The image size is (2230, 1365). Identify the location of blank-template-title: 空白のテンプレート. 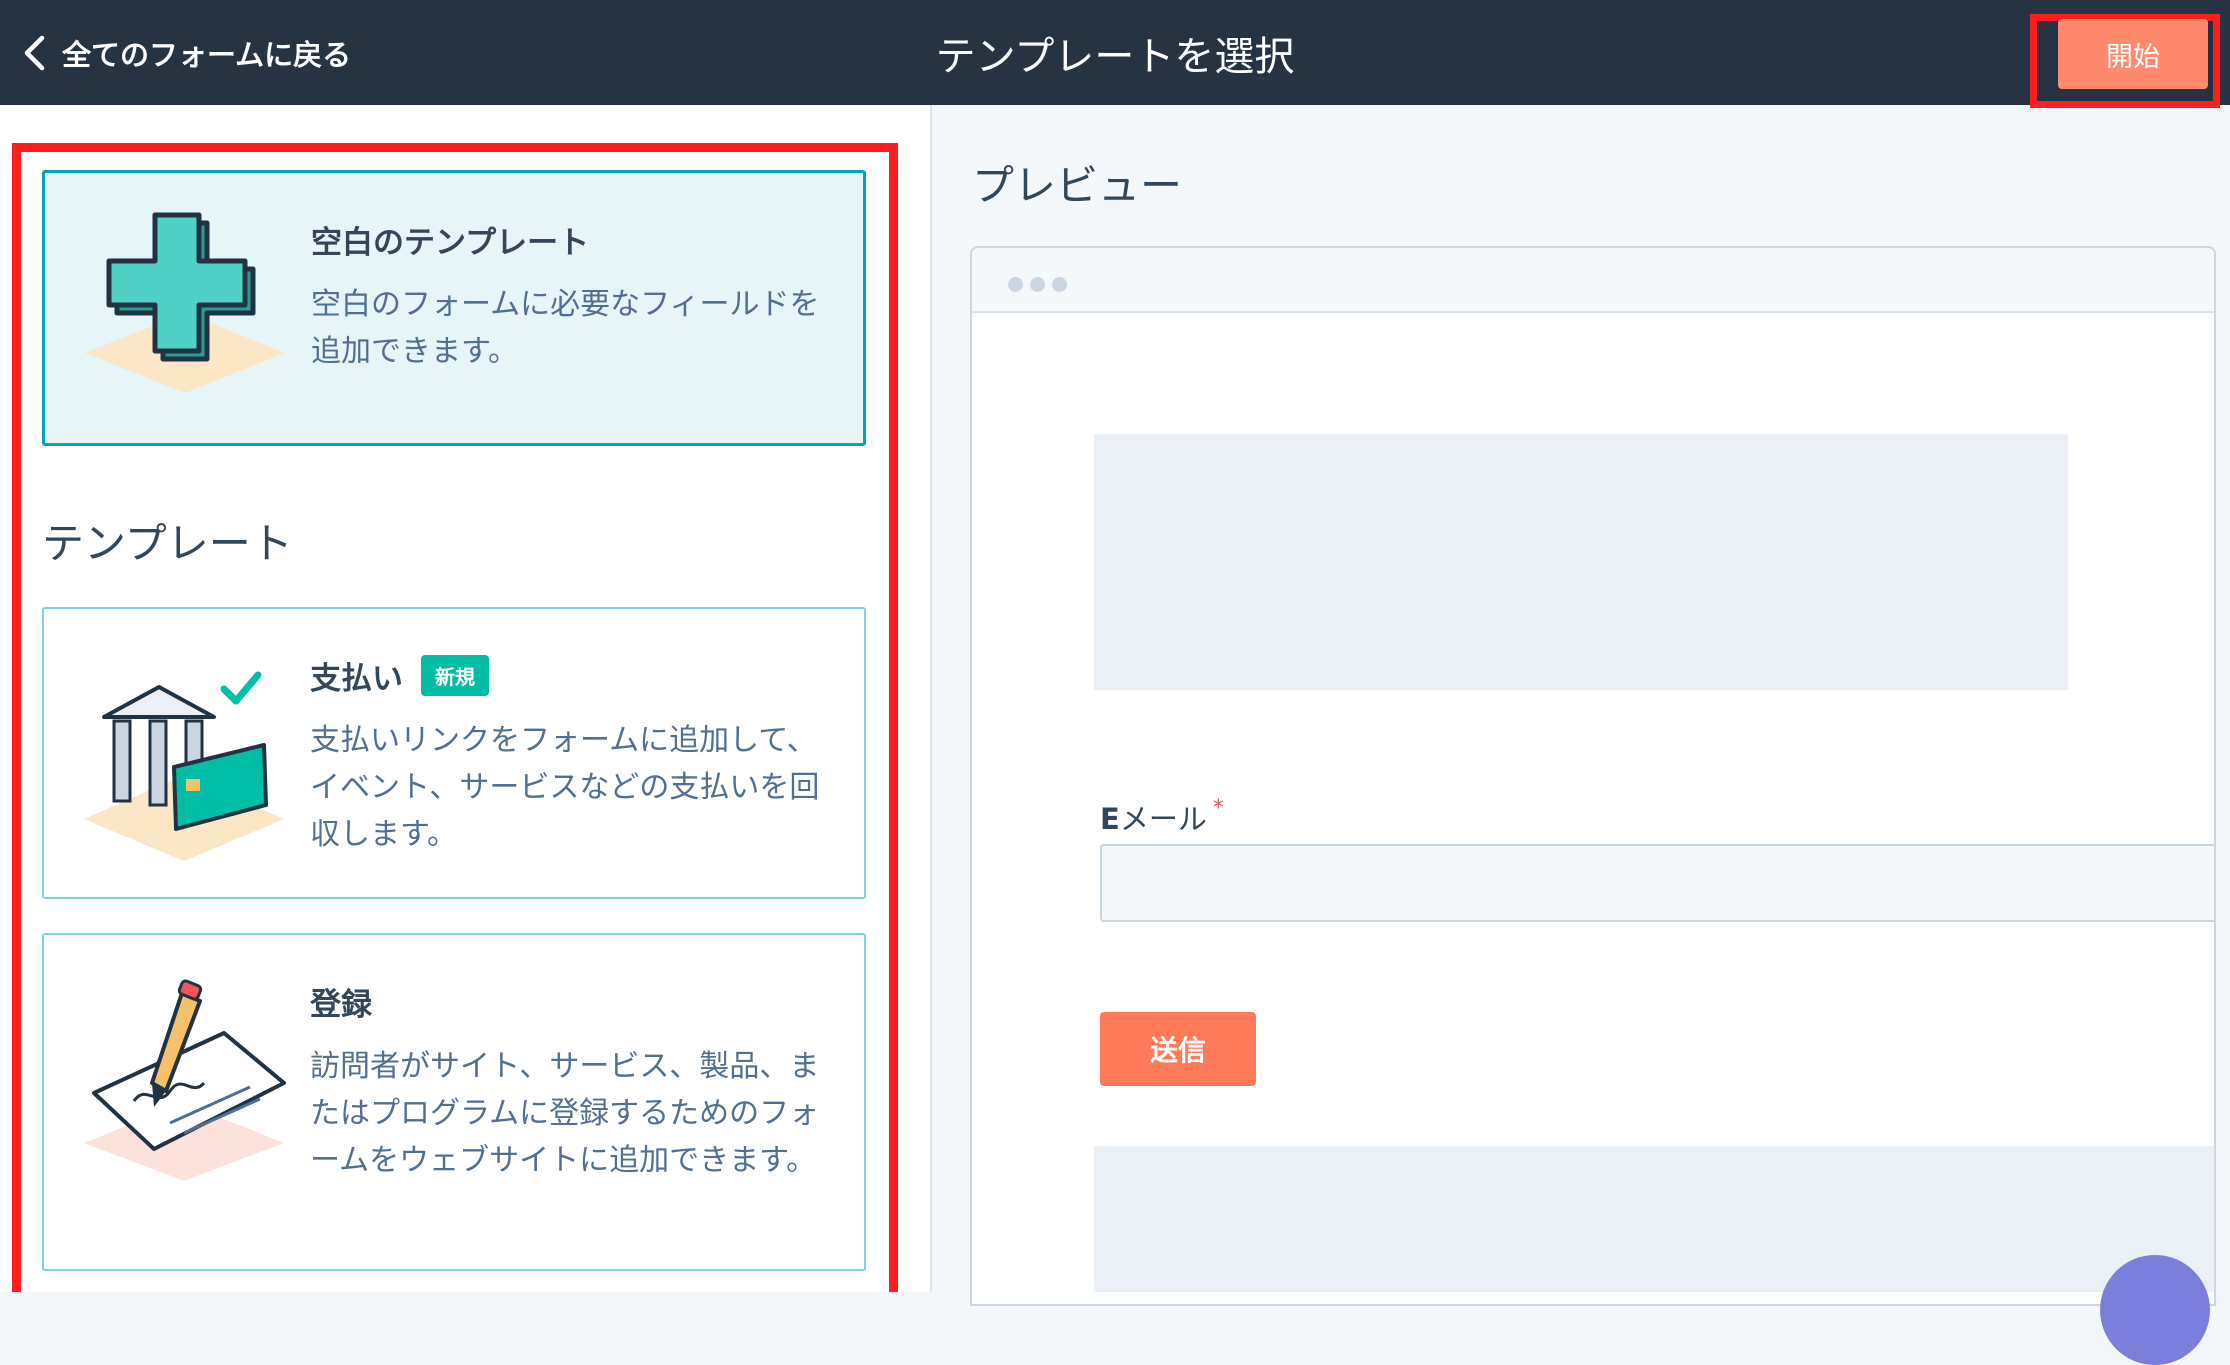
(450, 243).